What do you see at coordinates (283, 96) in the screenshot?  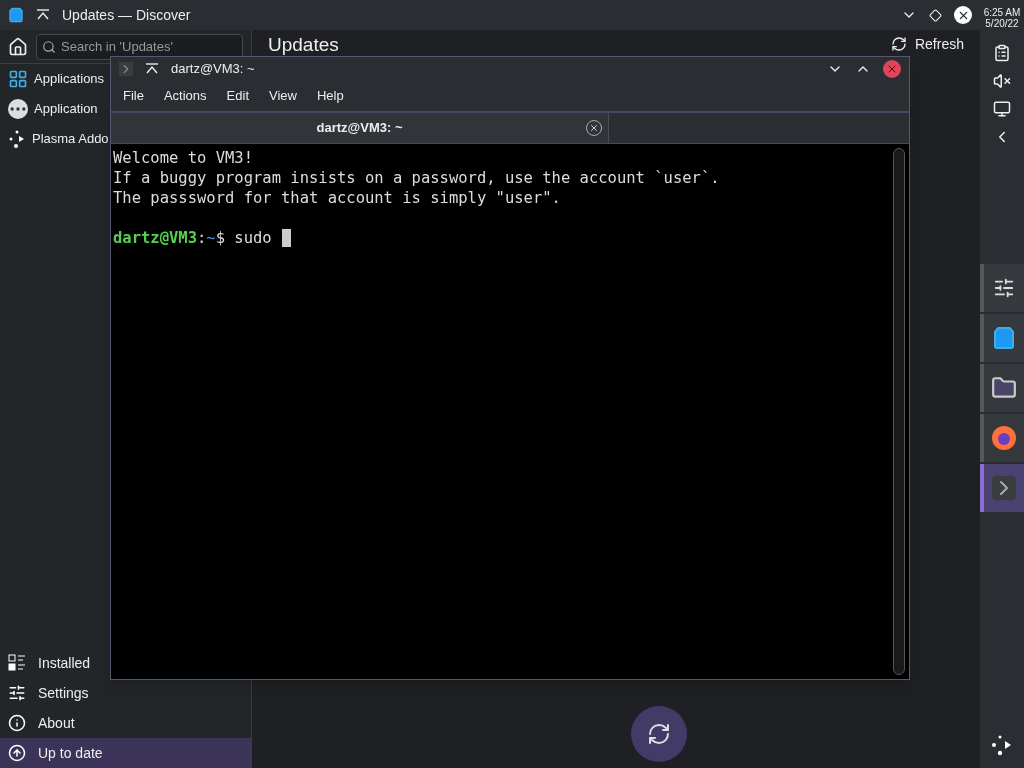 I see `menu-item: View` at bounding box center [283, 96].